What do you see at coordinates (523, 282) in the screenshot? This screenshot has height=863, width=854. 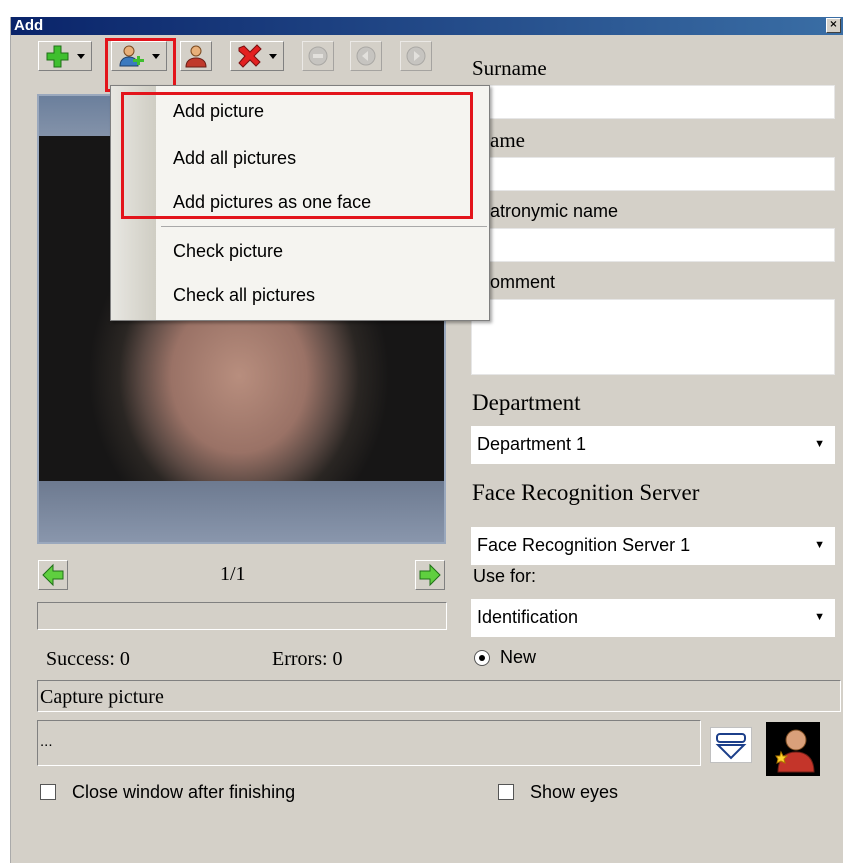 I see `comment-label: omment` at bounding box center [523, 282].